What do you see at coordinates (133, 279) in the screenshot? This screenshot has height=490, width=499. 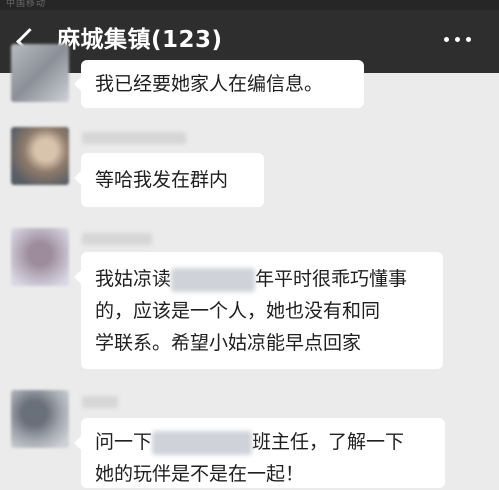 I see `message-text: 我姑凉读` at bounding box center [133, 279].